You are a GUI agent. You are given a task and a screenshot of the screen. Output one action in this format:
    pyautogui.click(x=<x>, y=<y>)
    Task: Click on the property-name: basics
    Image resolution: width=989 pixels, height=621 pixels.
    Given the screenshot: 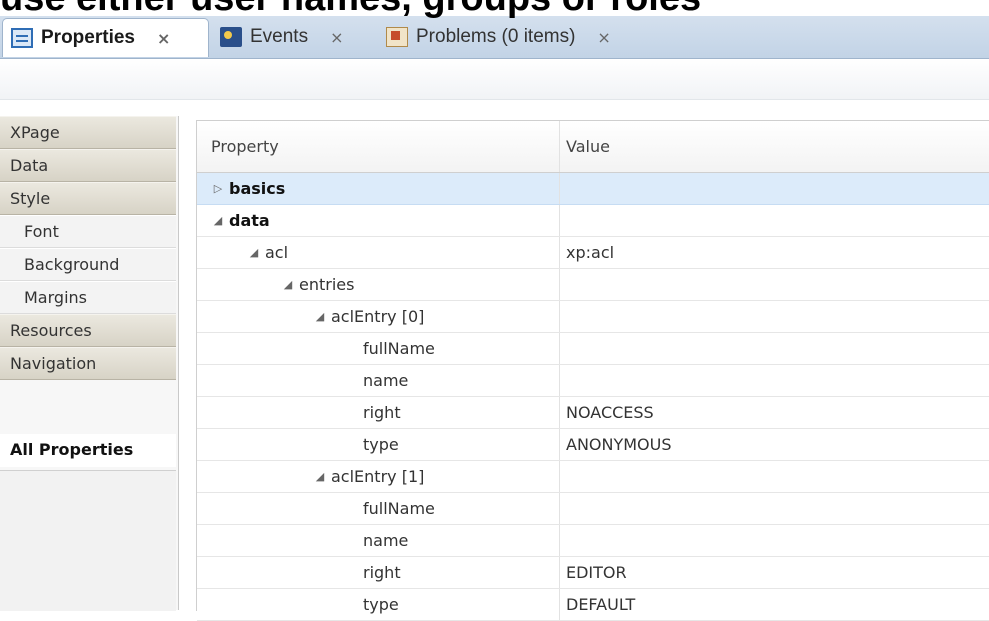 What is the action you would take?
    pyautogui.click(x=257, y=188)
    